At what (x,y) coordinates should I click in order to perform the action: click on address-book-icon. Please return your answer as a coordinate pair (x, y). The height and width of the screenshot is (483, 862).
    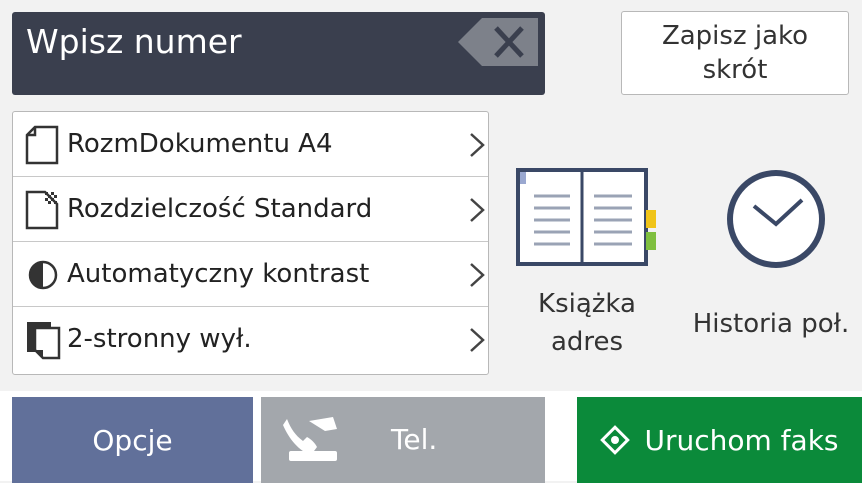
    Looking at the image, I should click on (586, 217).